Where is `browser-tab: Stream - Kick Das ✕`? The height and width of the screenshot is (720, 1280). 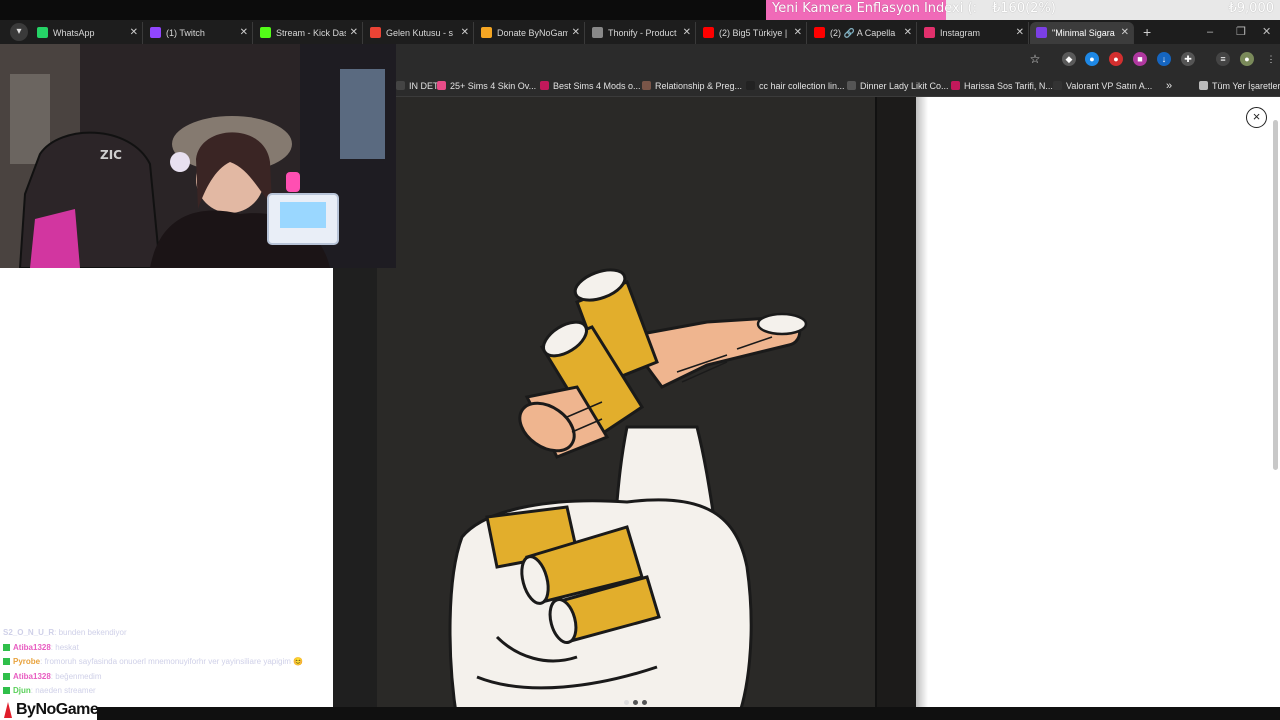
browser-tab: Stream - Kick Das ✕ is located at coordinates (308, 33).